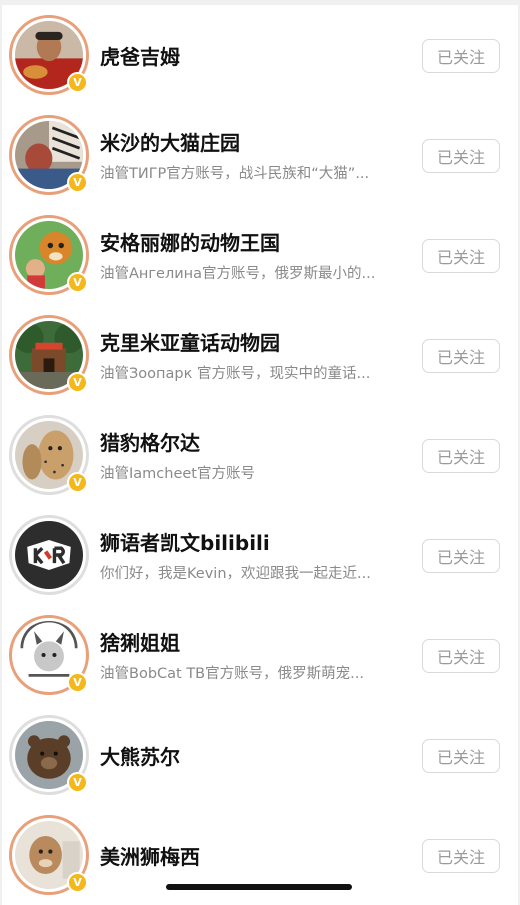 This screenshot has height=905, width=520. I want to click on list-item: V 猞猁姐姐 油管BobCat TB官方账号，俄罗斯萌宠... 已关注, so click(260, 655).